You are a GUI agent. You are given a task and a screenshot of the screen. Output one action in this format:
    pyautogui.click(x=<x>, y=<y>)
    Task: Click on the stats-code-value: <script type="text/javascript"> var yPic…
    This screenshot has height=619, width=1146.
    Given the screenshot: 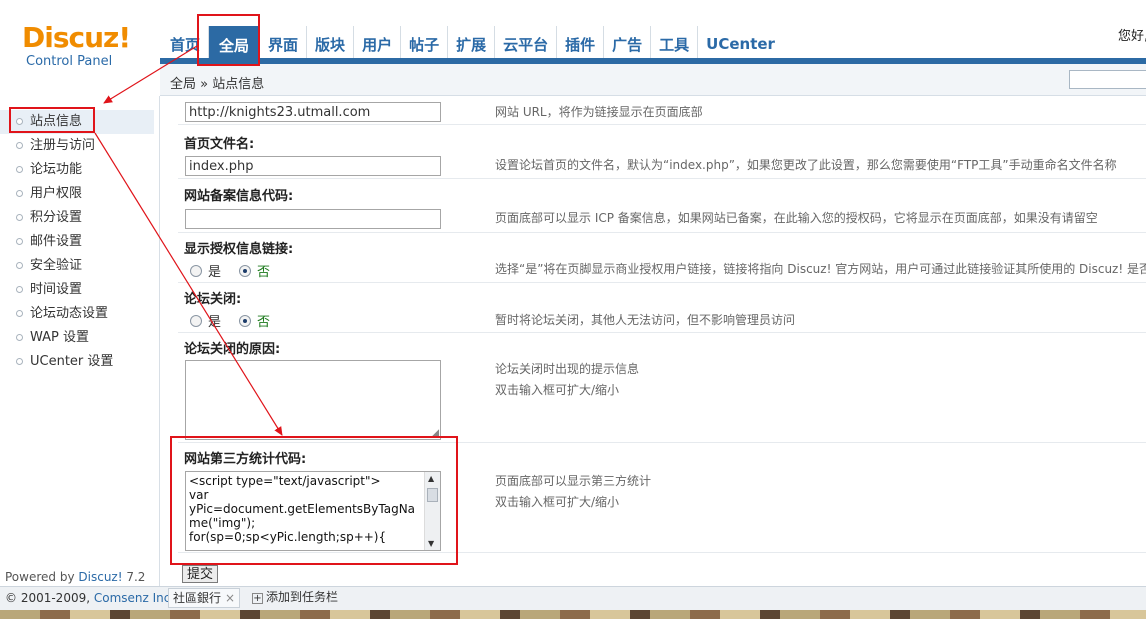 What is the action you would take?
    pyautogui.click(x=302, y=509)
    